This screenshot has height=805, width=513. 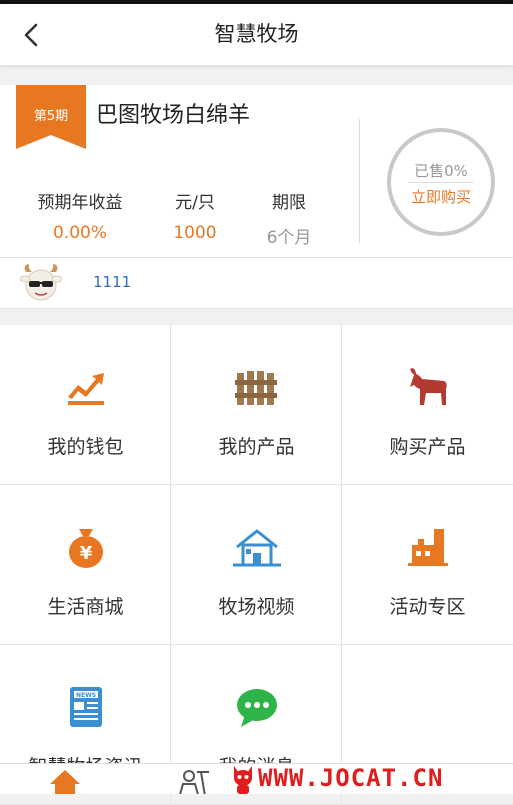 I want to click on stat-price: 元/只 1000, so click(x=195, y=215).